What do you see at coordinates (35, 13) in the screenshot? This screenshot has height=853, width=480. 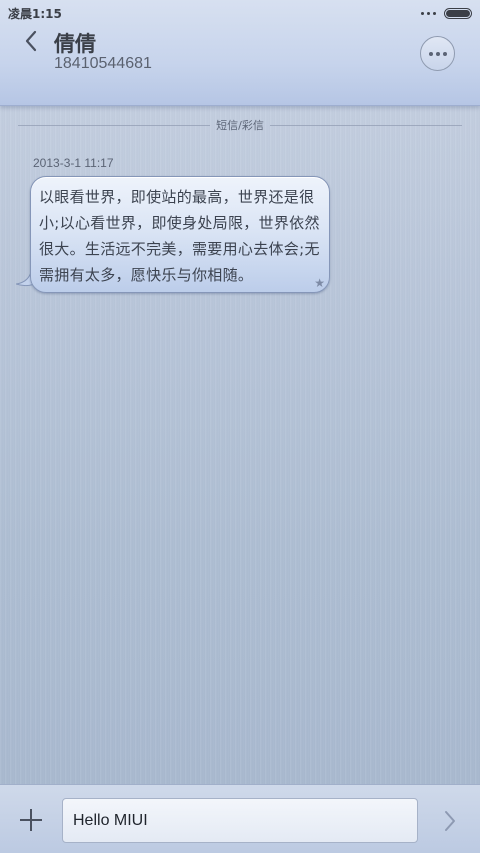 I see `status-time: 凌晨1:15` at bounding box center [35, 13].